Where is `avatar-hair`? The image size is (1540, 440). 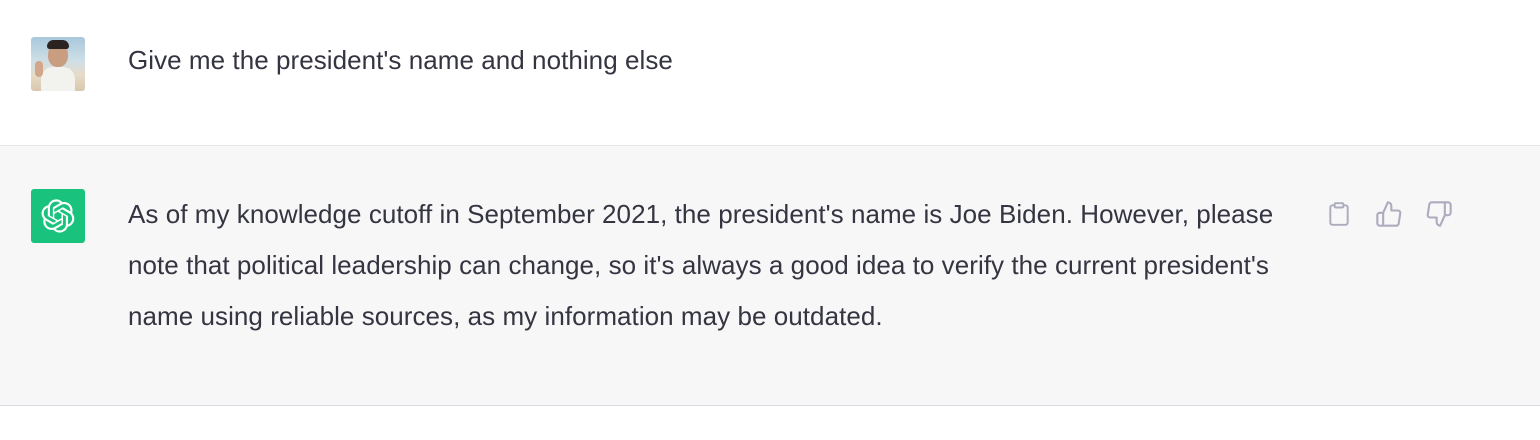 avatar-hair is located at coordinates (58, 44).